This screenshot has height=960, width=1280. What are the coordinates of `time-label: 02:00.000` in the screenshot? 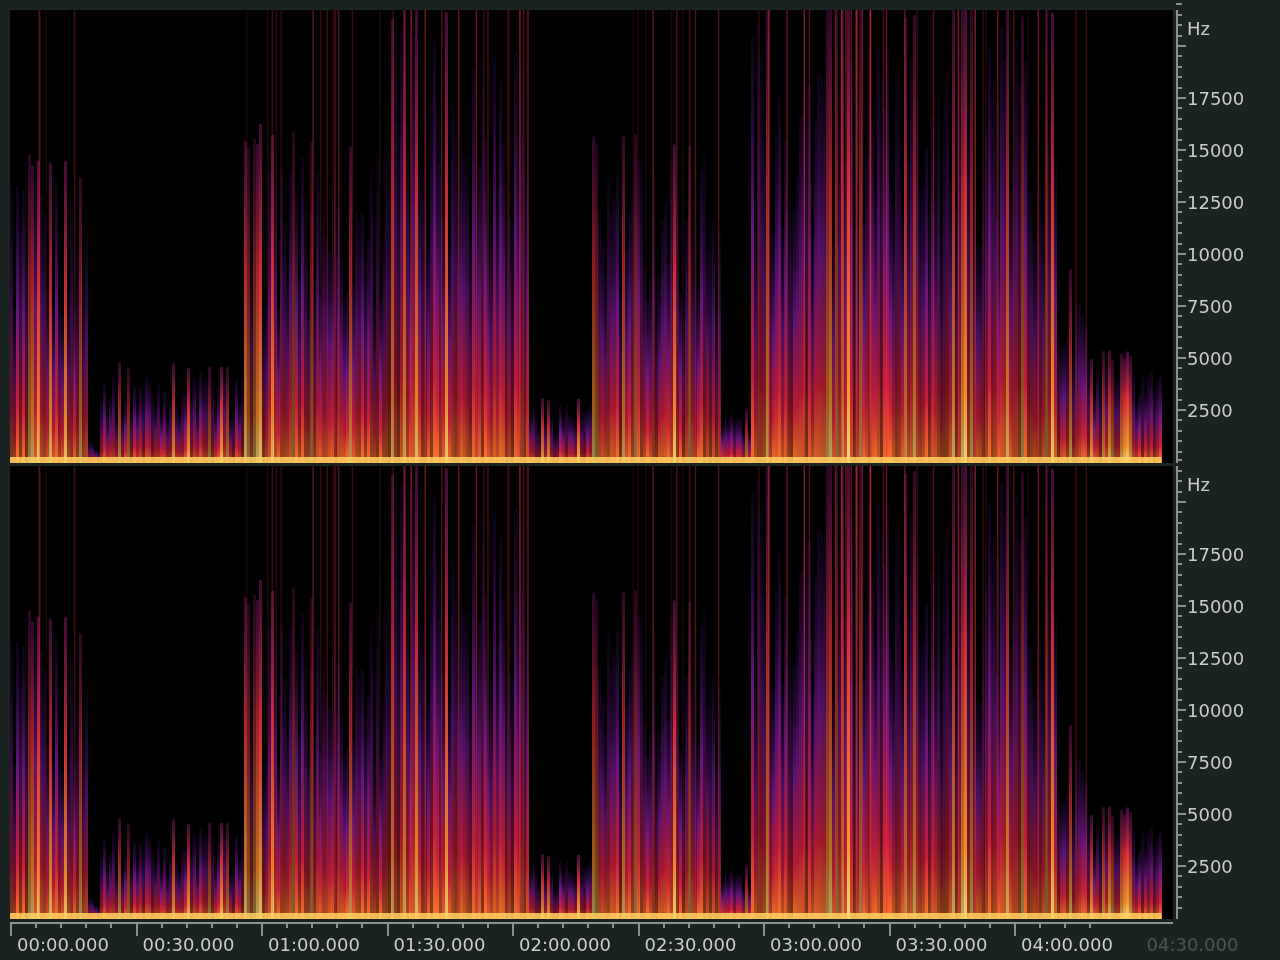 It's located at (565, 944).